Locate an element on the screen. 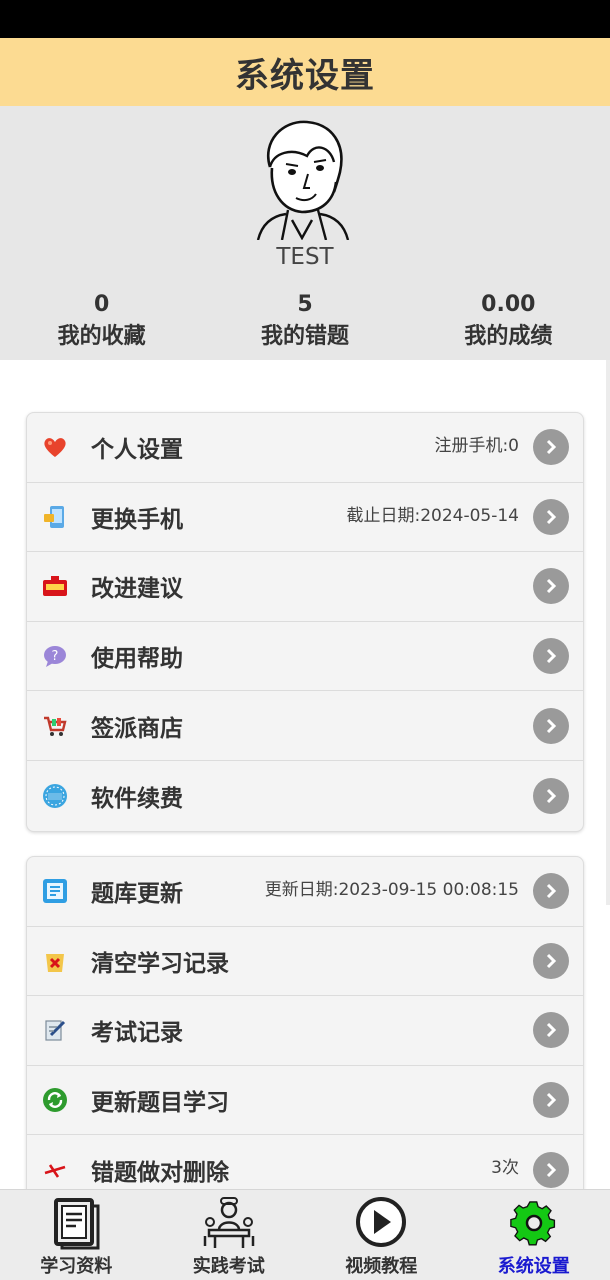 The width and height of the screenshot is (610, 1280). bottom-nav: 学习资料 实践考试 视频教程 系统设置 is located at coordinates (305, 1234).